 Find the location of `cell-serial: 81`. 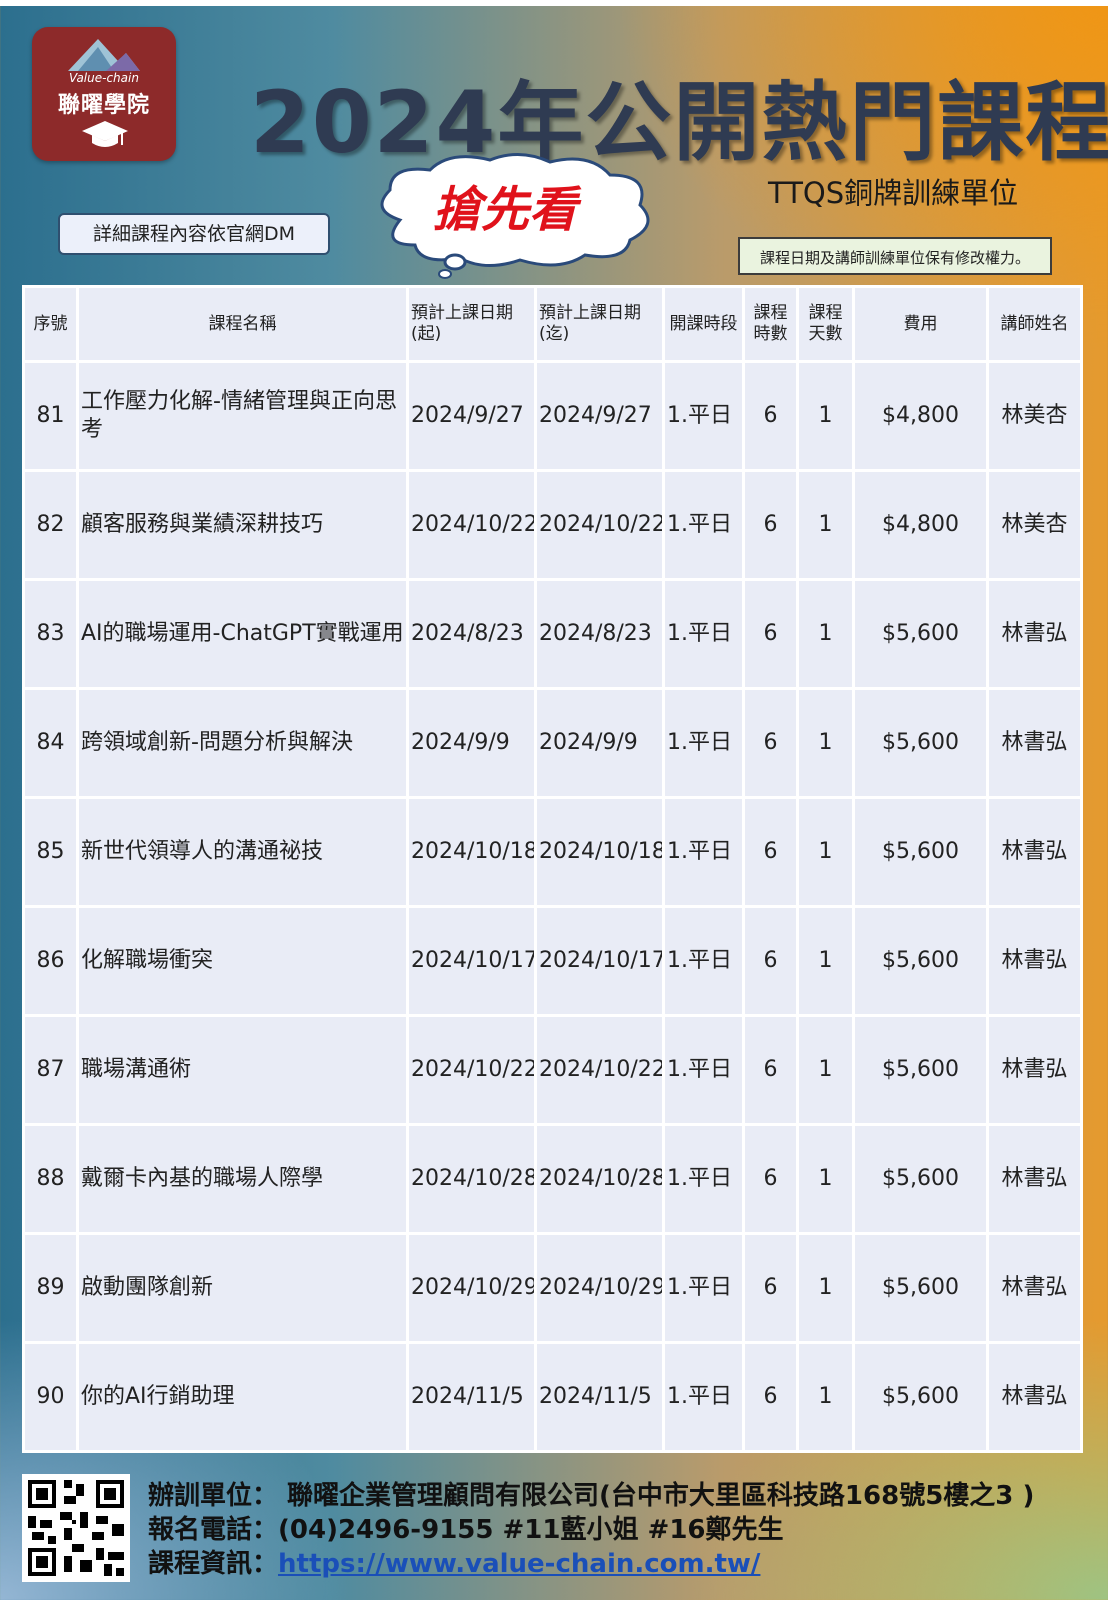

cell-serial: 81 is located at coordinates (50, 416).